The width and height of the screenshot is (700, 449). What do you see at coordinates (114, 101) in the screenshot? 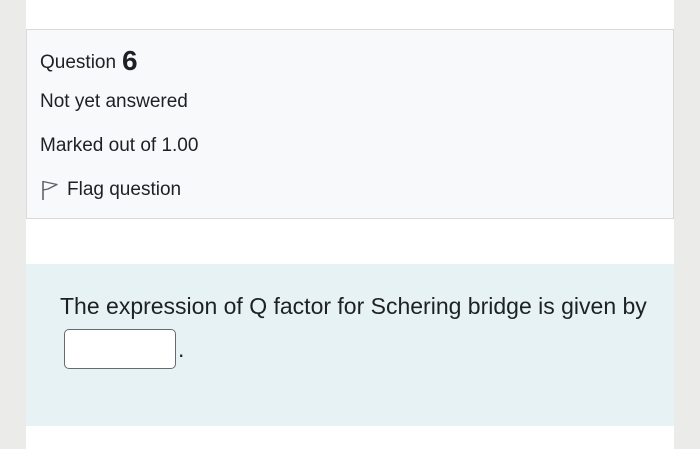
I see `question-state: Not yet answered` at bounding box center [114, 101].